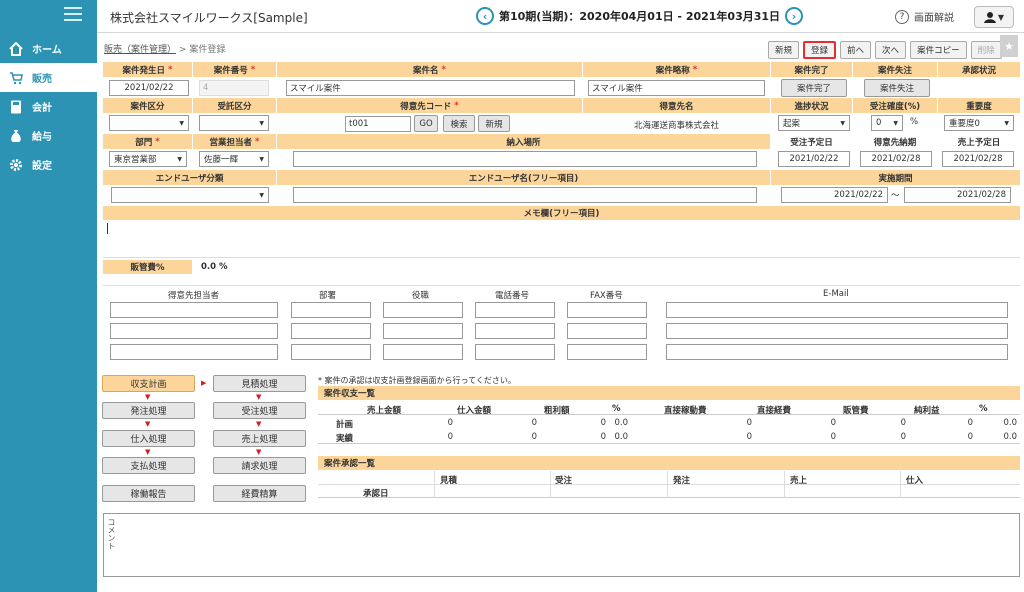  Describe the element at coordinates (234, 159) in the screenshot. I see `staff-select: 佐藤一輝 ▼` at that location.